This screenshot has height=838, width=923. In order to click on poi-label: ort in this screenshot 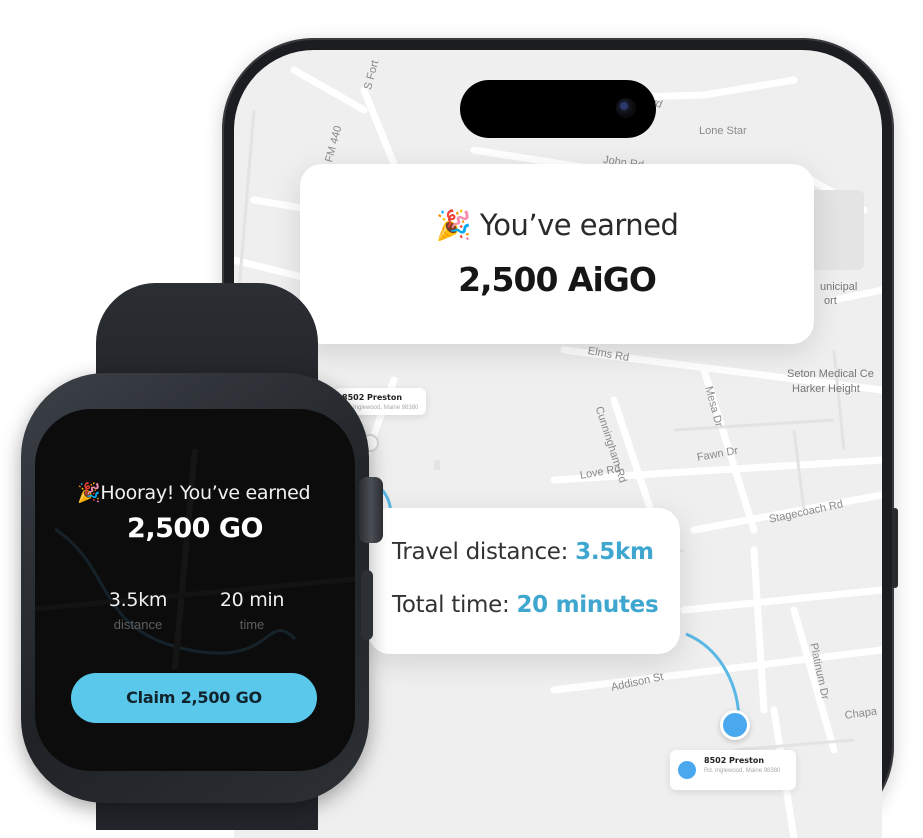, I will do `click(830, 301)`.